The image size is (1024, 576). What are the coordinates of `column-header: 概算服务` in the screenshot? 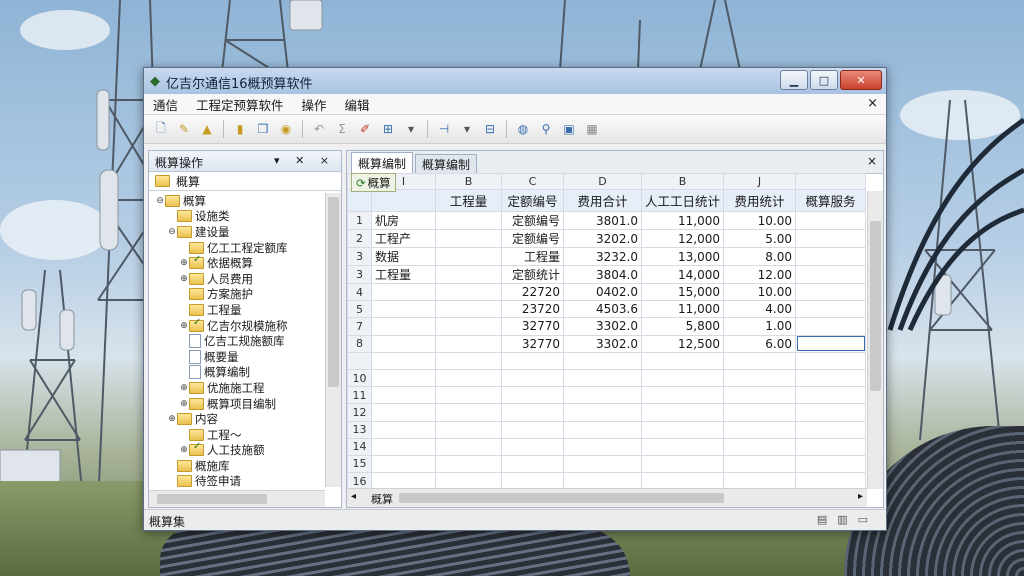 It's located at (831, 200).